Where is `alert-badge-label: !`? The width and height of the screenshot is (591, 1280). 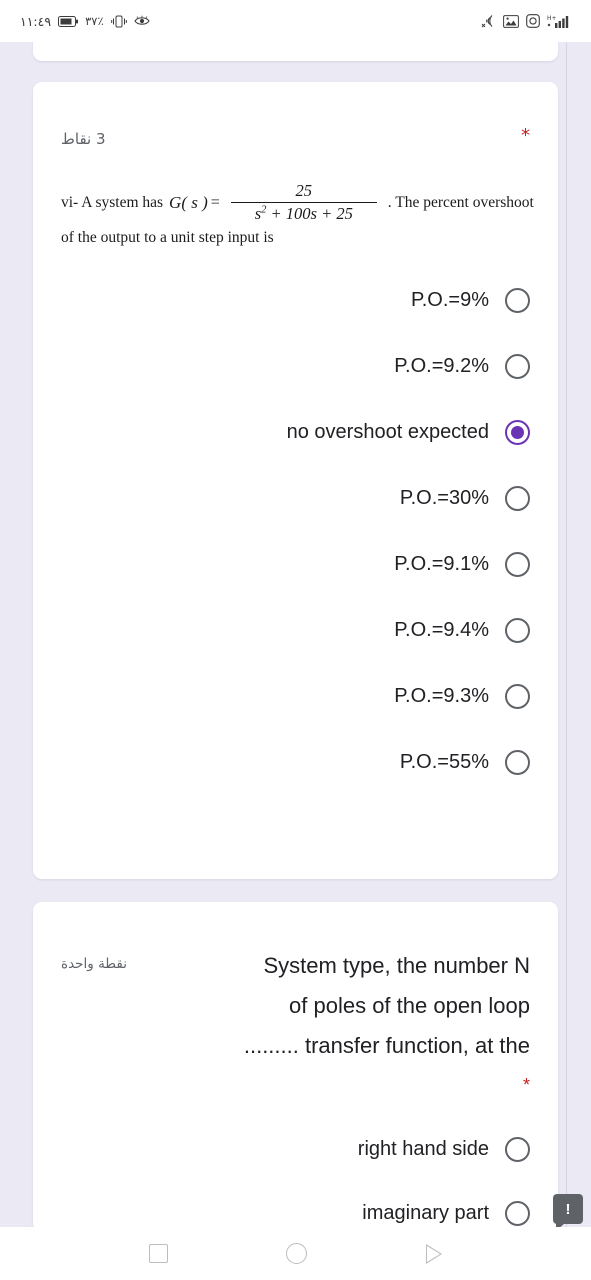 alert-badge-label: ! is located at coordinates (568, 1209).